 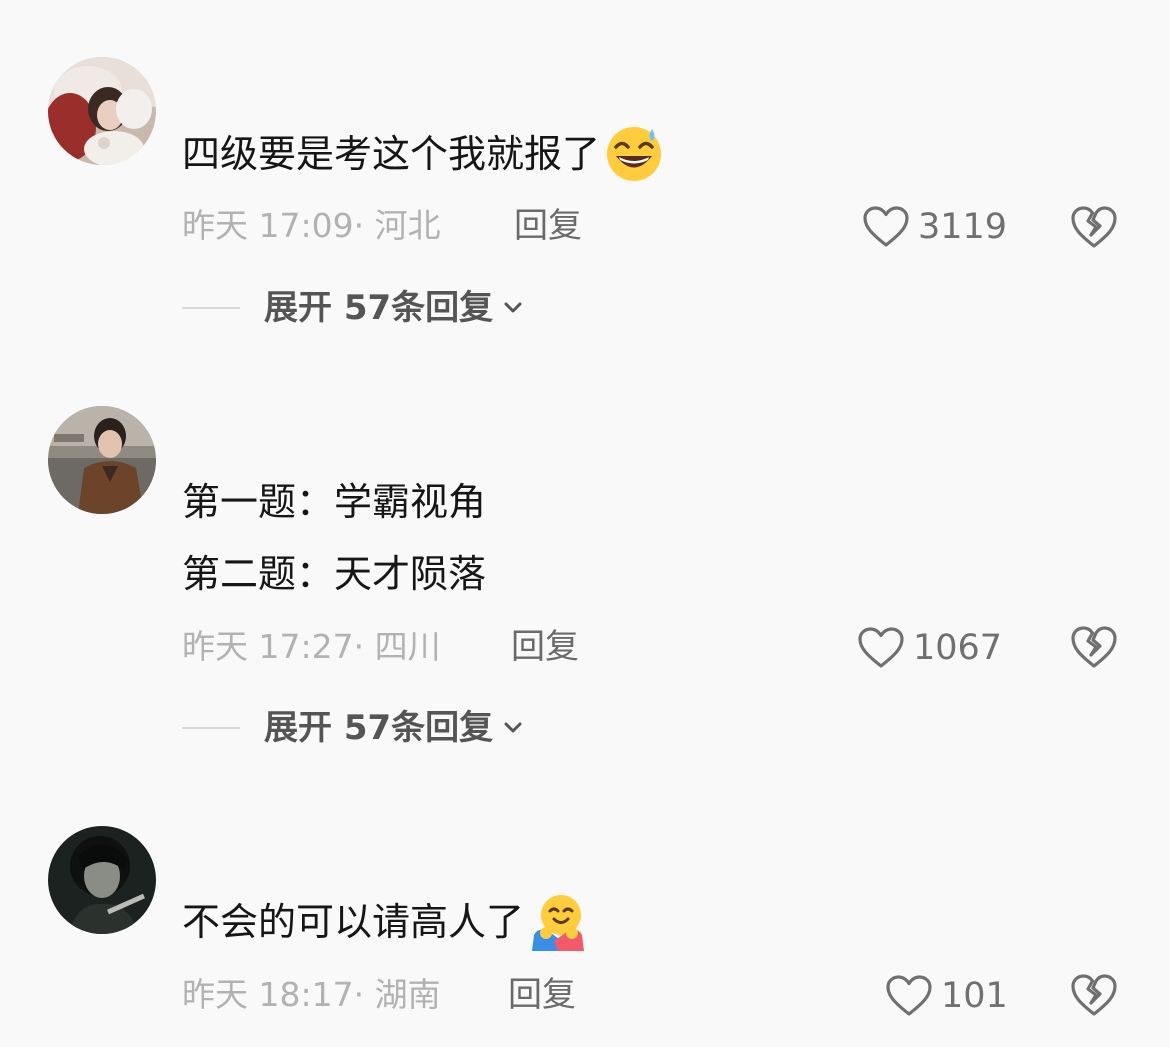 What do you see at coordinates (558, 921) in the screenshot?
I see `hugging-face-emoji-icon` at bounding box center [558, 921].